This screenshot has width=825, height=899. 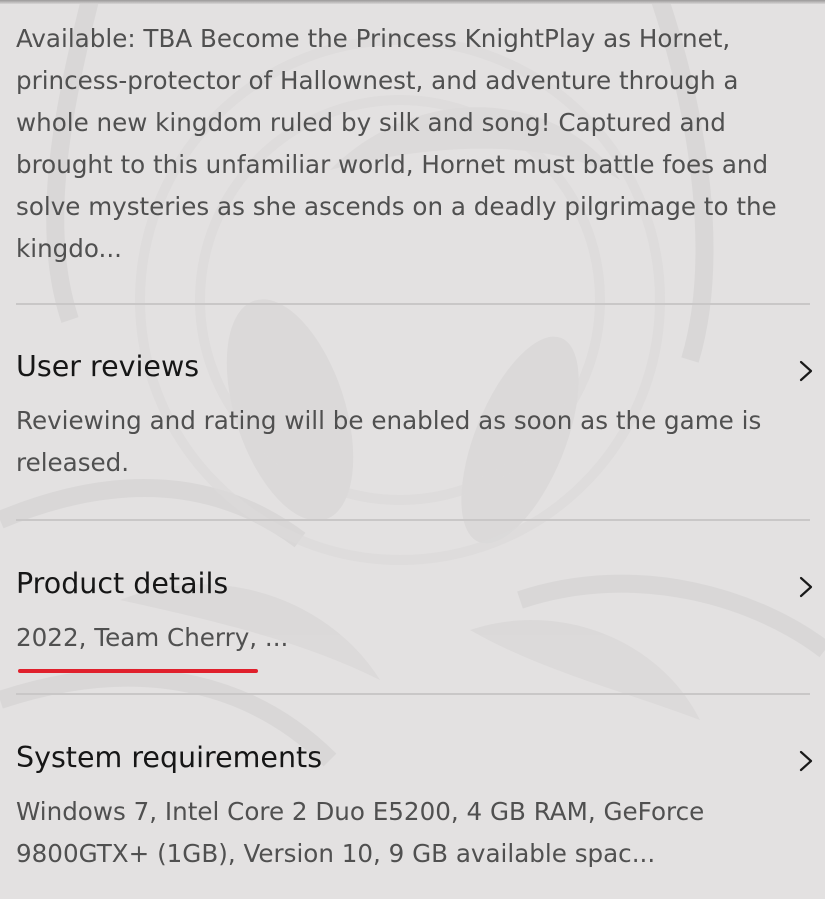 What do you see at coordinates (108, 366) in the screenshot?
I see `user-reviews-title: User reviews` at bounding box center [108, 366].